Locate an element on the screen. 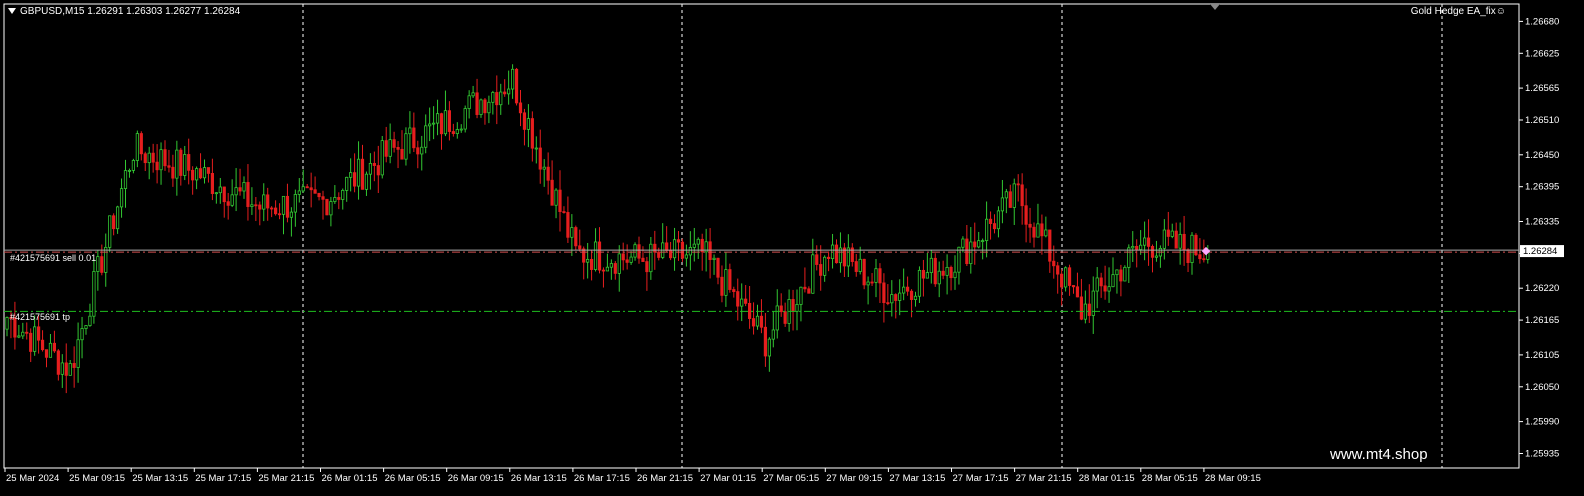 The width and height of the screenshot is (1584, 496). tp-order-label: #421575691 tp is located at coordinates (40, 317).